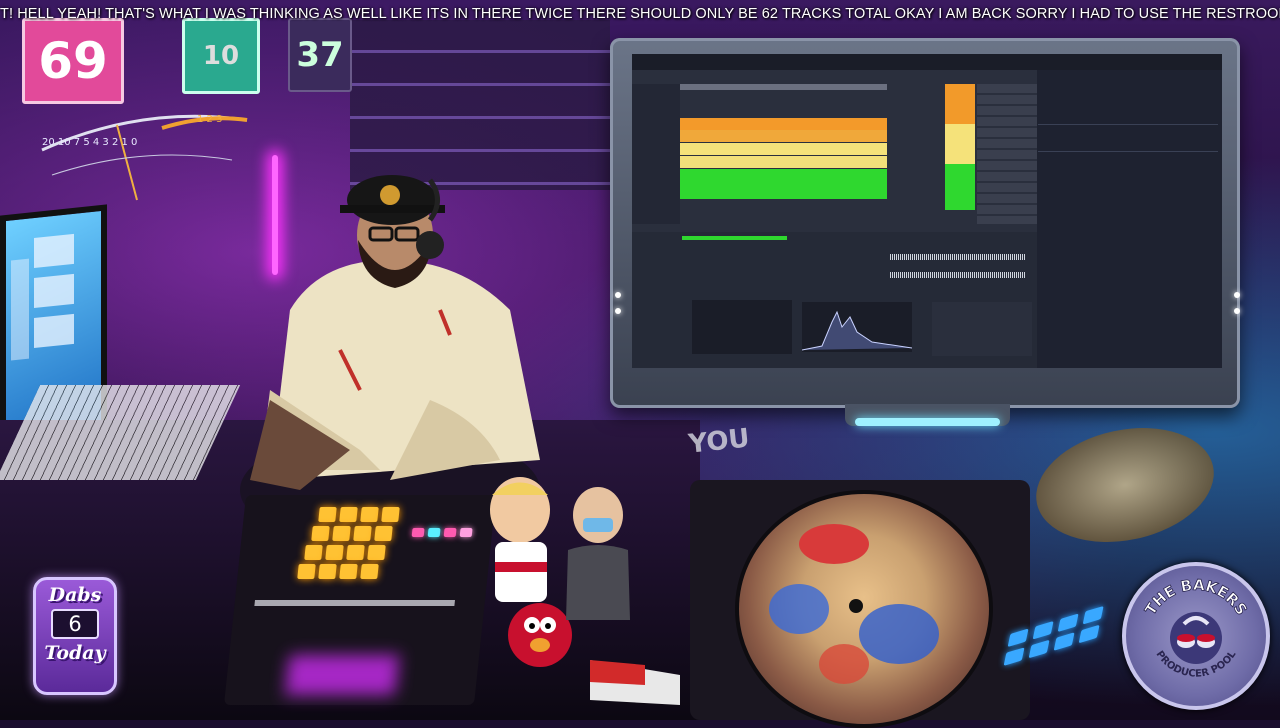  I want to click on maschine-controller, so click(360, 600).